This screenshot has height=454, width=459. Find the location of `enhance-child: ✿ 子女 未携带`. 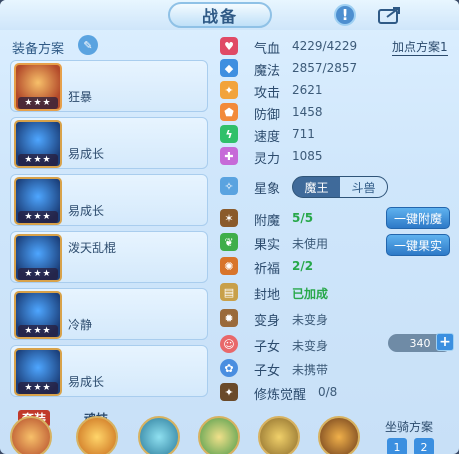

enhance-child: ✿ 子女 未携带 is located at coordinates (338, 368).